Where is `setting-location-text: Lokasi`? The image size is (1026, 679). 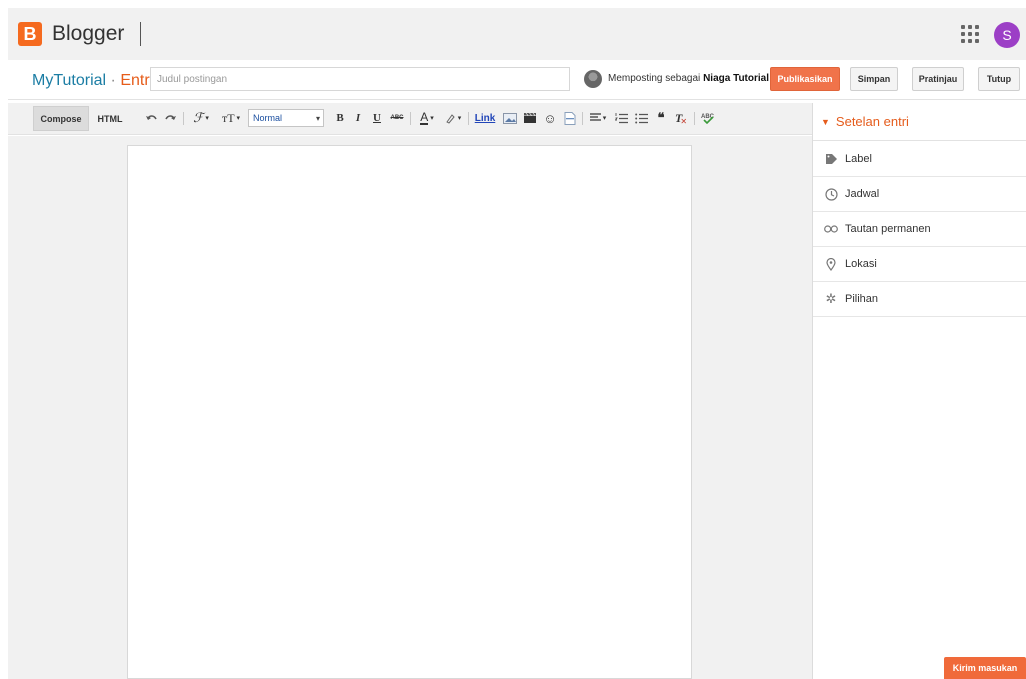 setting-location-text: Lokasi is located at coordinates (861, 264).